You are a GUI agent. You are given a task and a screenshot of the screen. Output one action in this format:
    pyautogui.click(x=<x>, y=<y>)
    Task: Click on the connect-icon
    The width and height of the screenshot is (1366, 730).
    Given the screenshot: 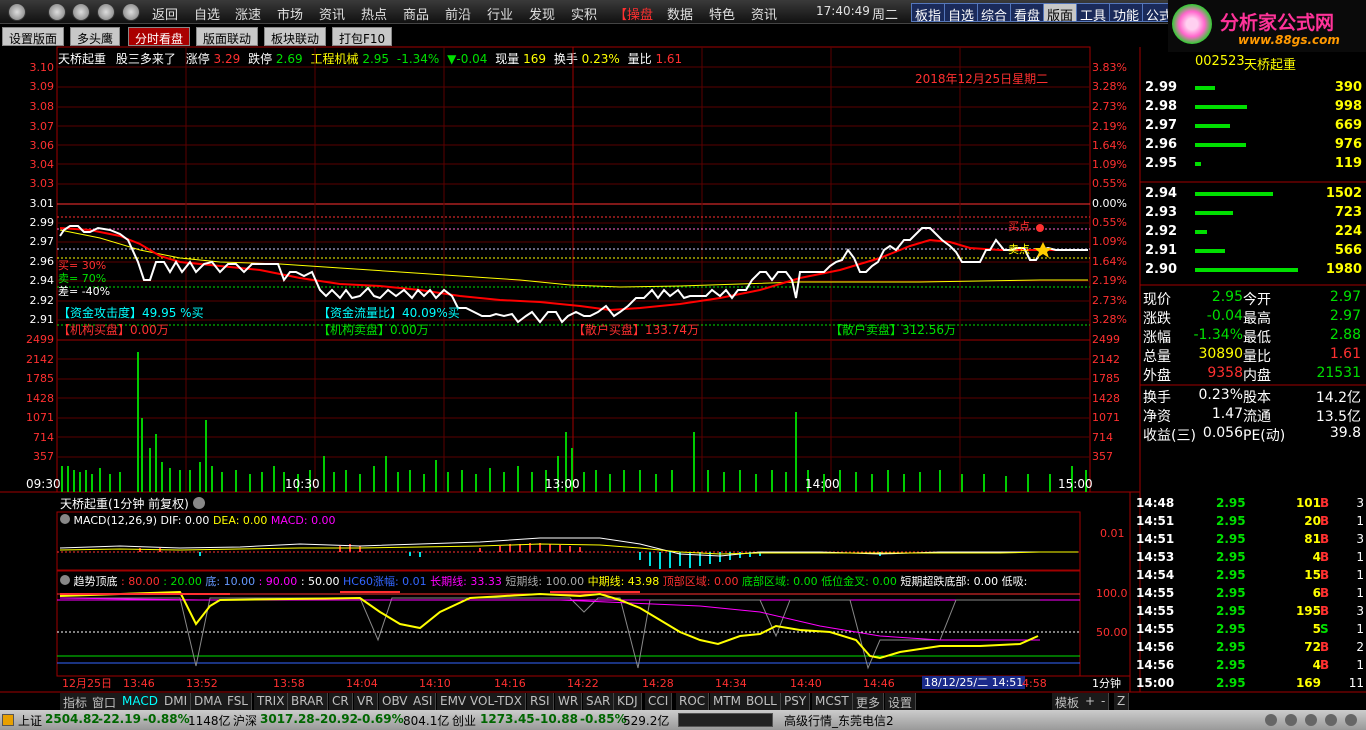 What is the action you would take?
    pyautogui.click(x=1331, y=720)
    